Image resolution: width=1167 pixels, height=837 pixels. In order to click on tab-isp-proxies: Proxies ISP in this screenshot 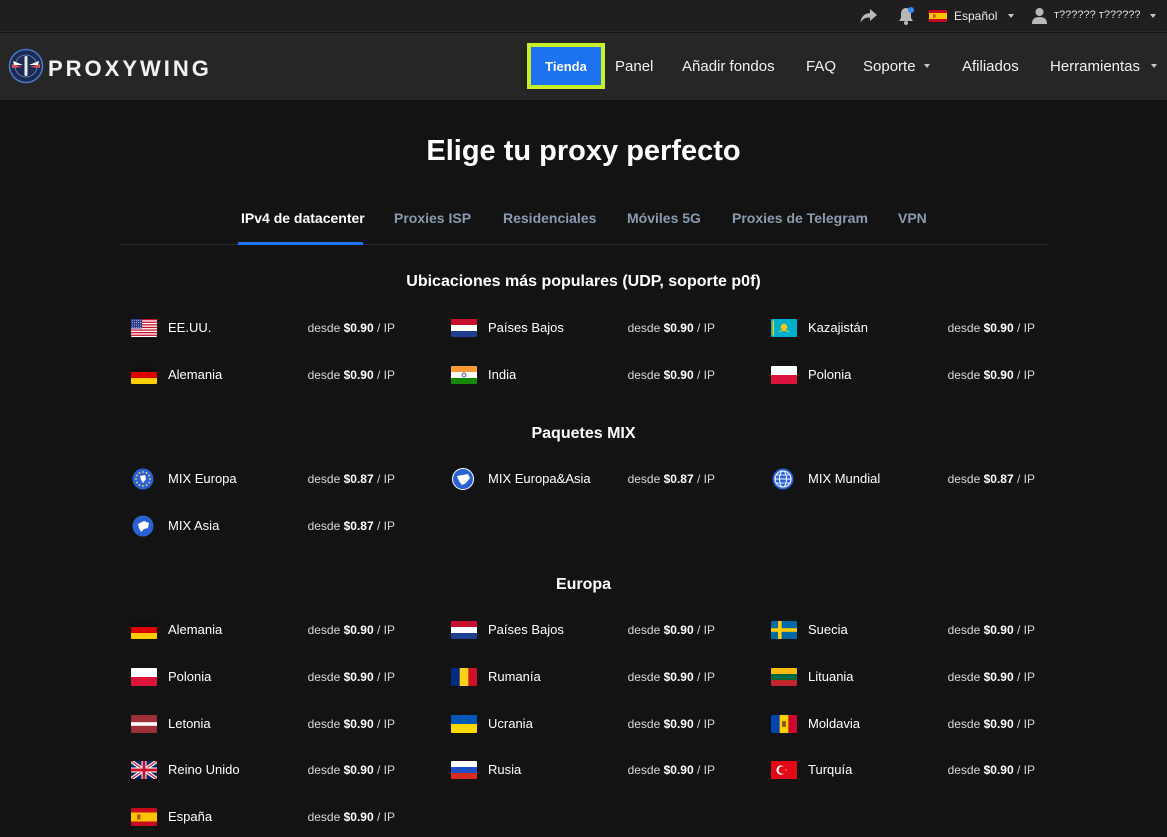, I will do `click(432, 218)`.